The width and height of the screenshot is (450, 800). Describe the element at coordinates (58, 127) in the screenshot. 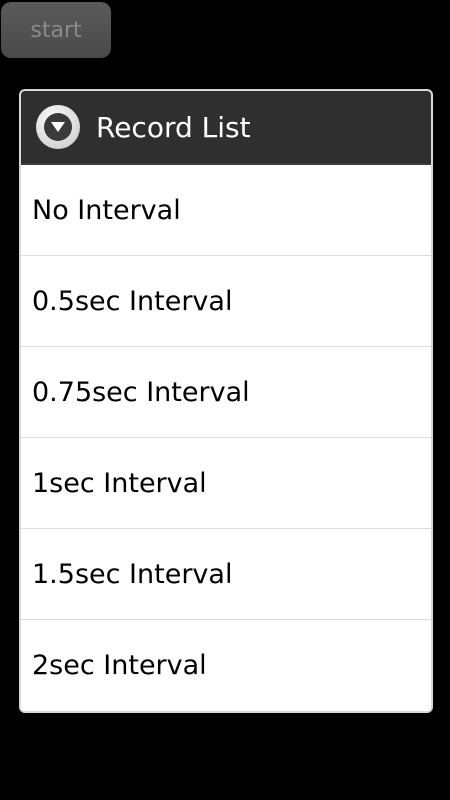

I see `dropdown-circle-icon` at that location.